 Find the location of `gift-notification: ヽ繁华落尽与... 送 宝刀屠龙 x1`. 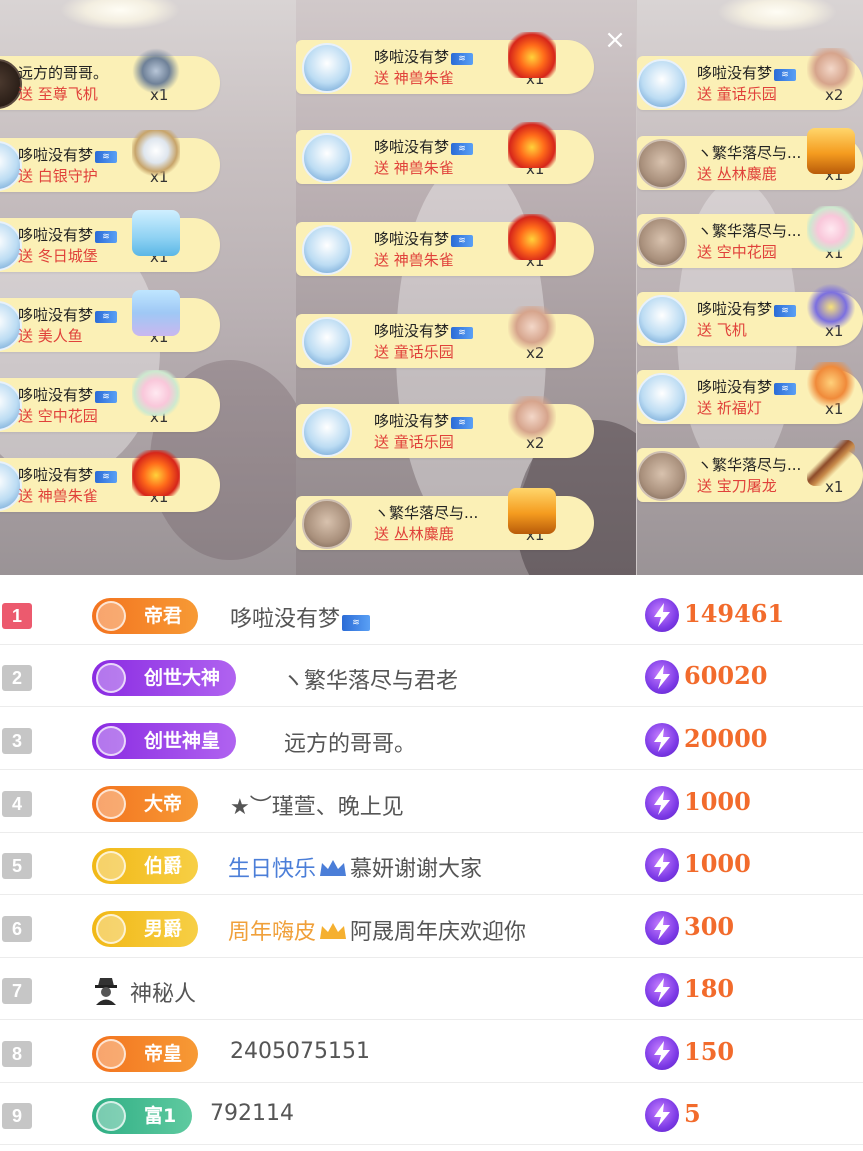

gift-notification: ヽ繁华落尽与... 送 宝刀屠龙 x1 is located at coordinates (750, 471).